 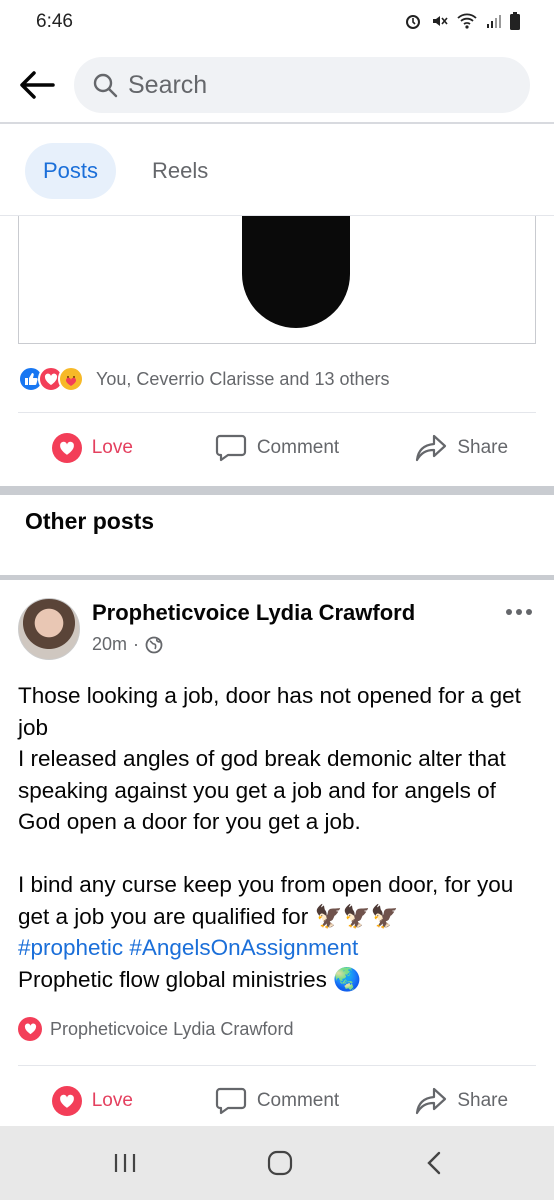 I want to click on home-button, so click(x=280, y=1163).